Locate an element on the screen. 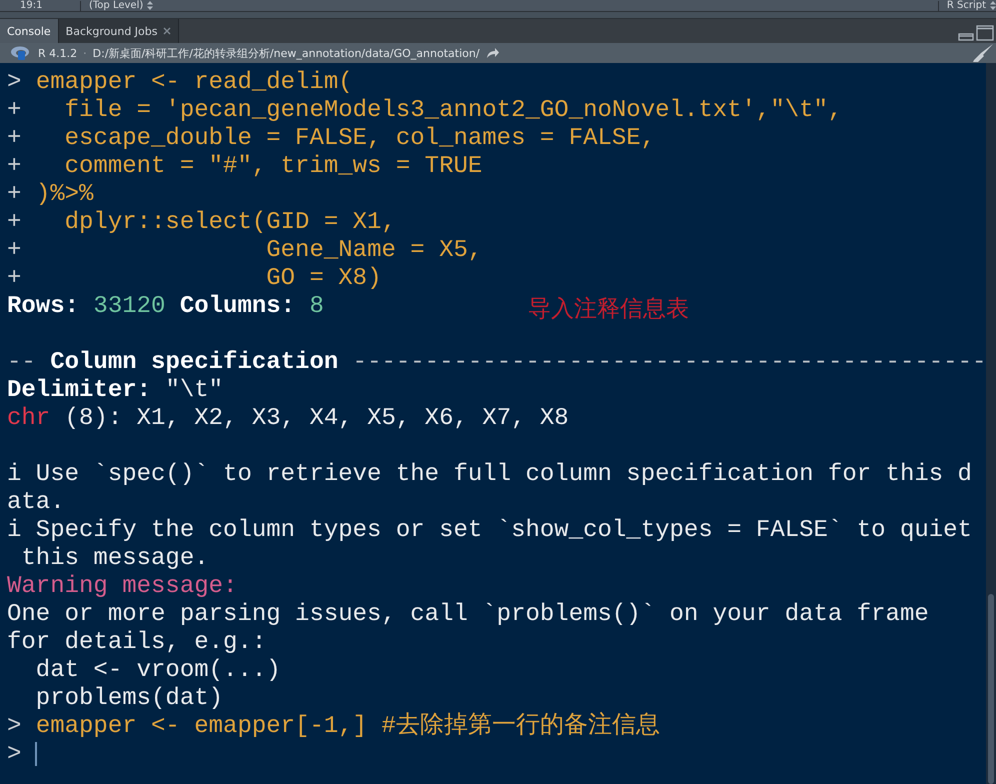 The width and height of the screenshot is (996, 784). scrollbar is located at coordinates (991, 423).